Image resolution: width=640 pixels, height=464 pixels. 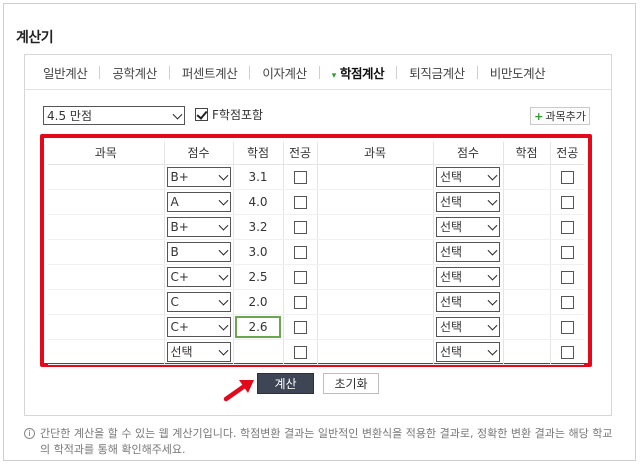 I want to click on credit-value: 3.0, so click(x=258, y=251).